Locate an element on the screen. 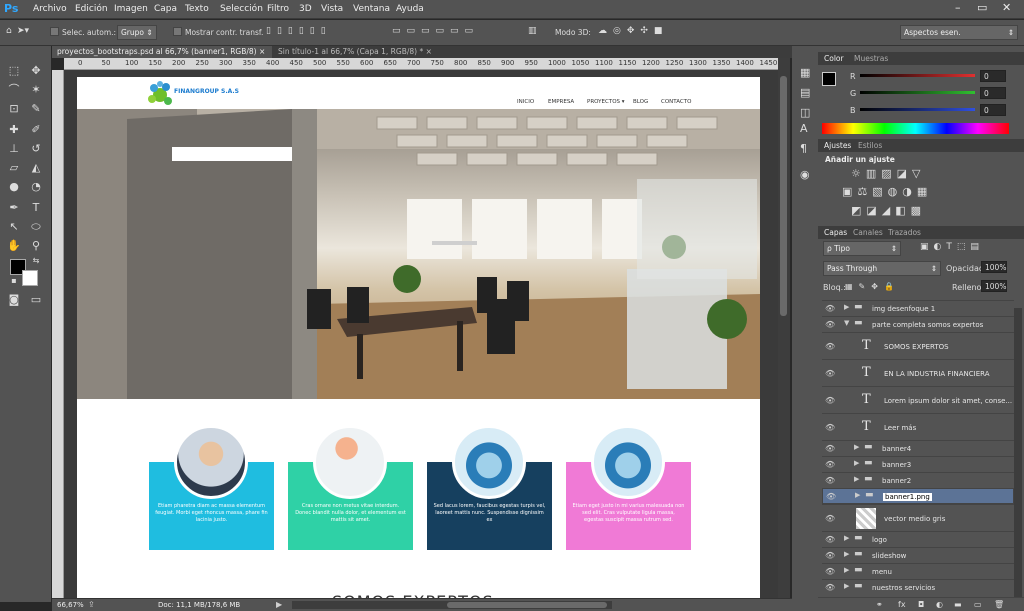 The image size is (1024, 611). marquee-tool-icon: ⬚ is located at coordinates (14, 71).